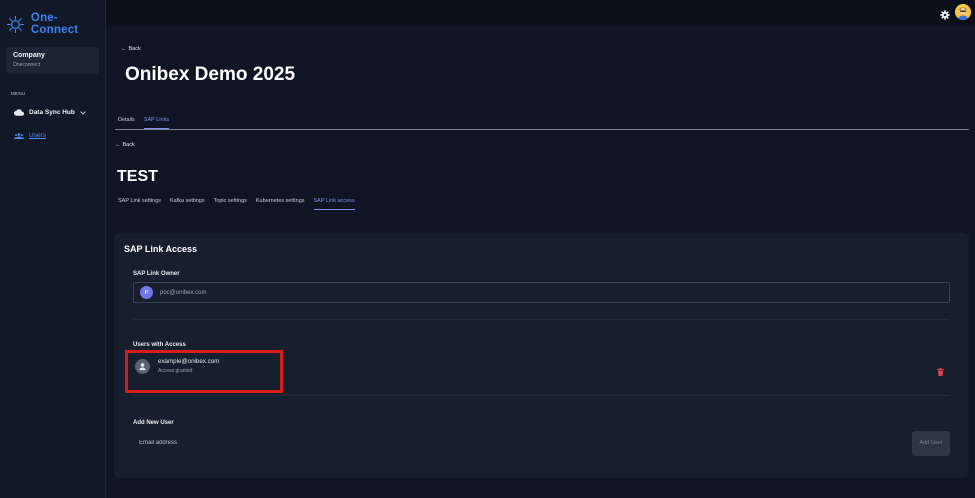  Describe the element at coordinates (204, 371) in the screenshot. I see `highlight-box` at that location.